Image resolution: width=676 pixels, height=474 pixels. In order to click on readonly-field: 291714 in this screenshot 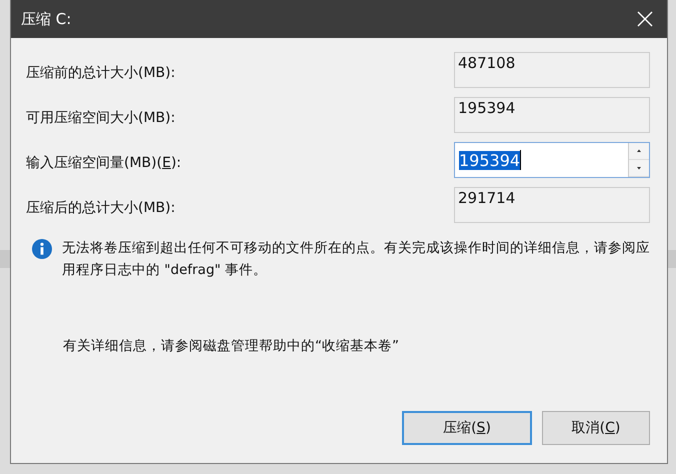, I will do `click(552, 205)`.